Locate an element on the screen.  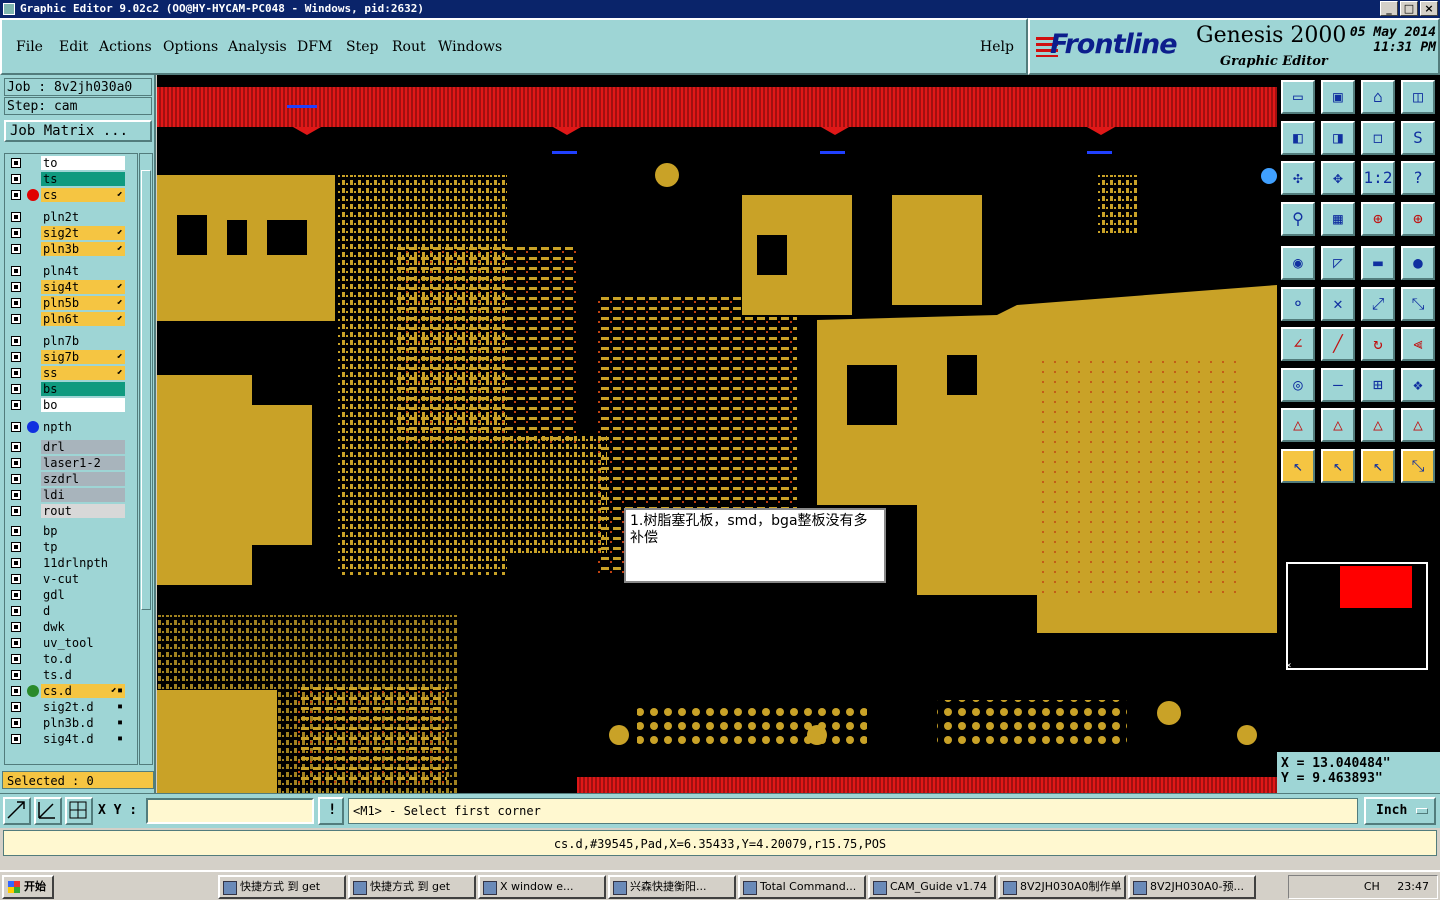
layer-name: bs is located at coordinates (83, 389).